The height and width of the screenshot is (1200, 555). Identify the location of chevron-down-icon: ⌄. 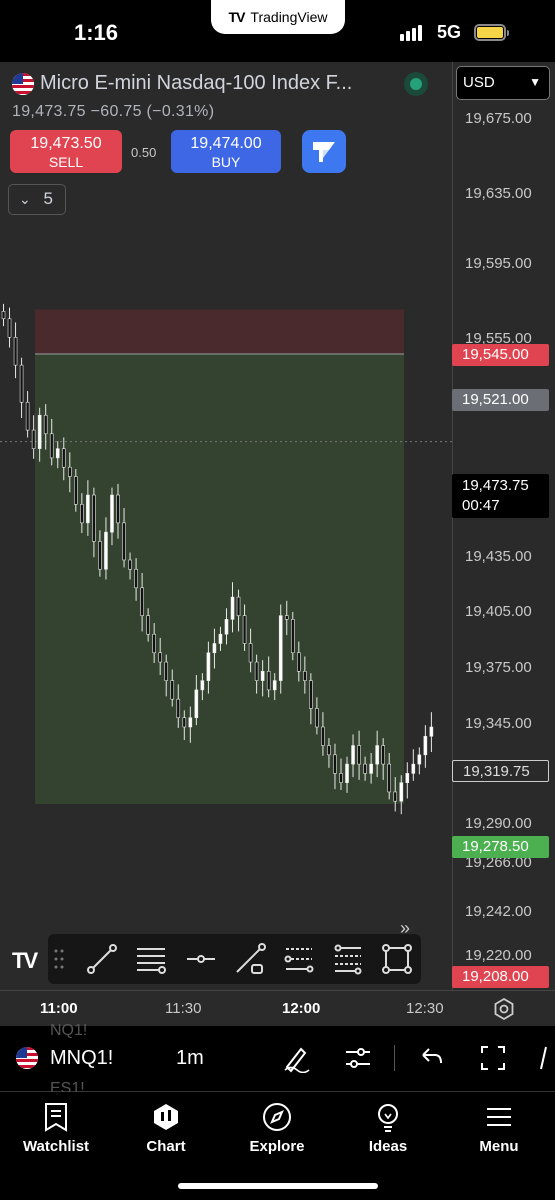
(25, 199).